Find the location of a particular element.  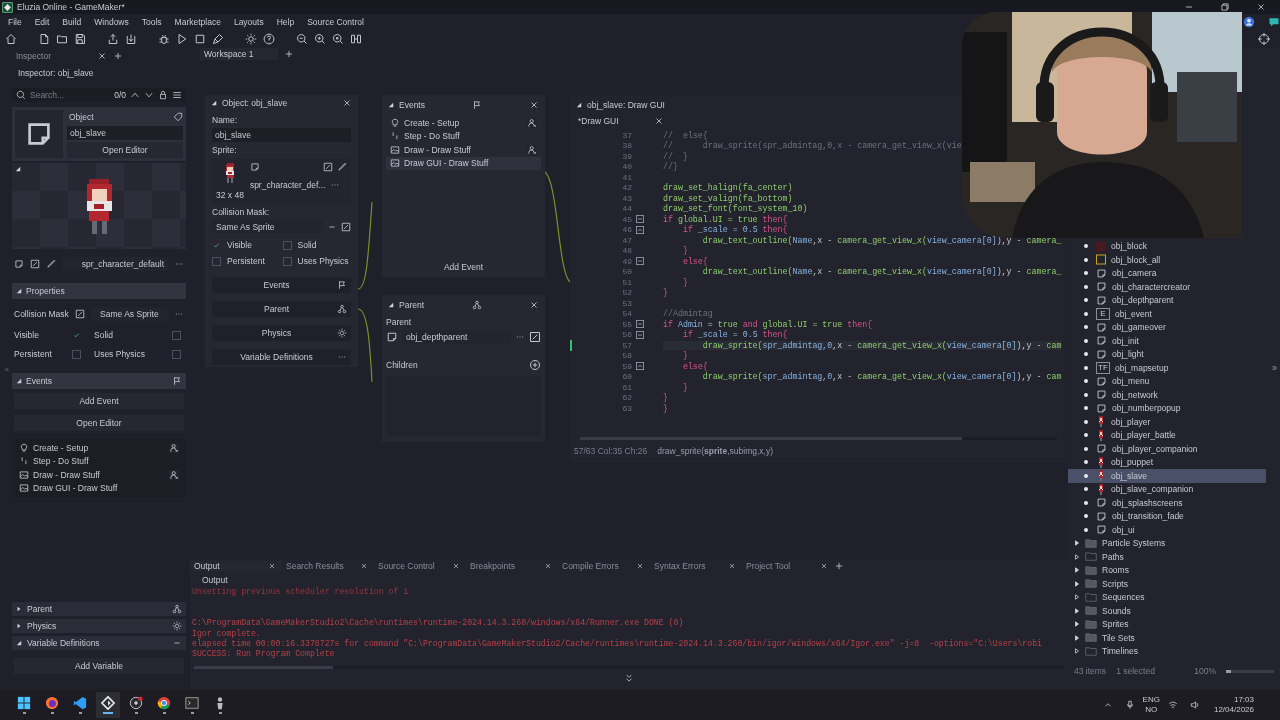

section-title: Events is located at coordinates (39, 381).